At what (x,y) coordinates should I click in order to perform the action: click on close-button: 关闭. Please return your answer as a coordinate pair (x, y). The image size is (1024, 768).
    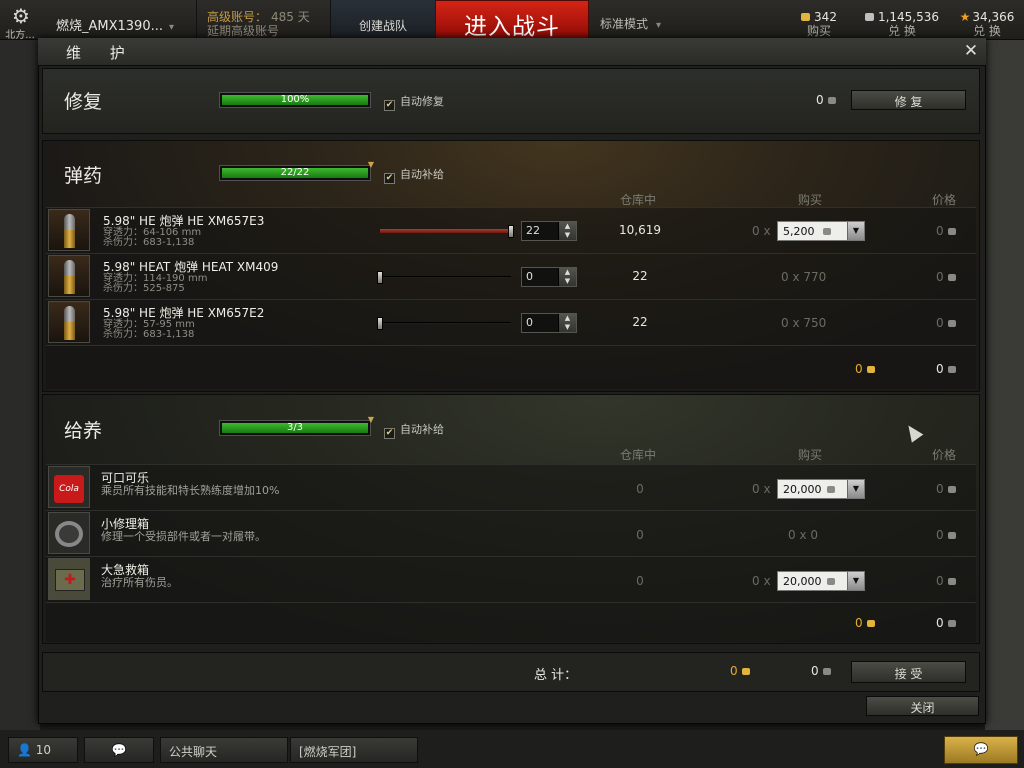
    Looking at the image, I should click on (922, 706).